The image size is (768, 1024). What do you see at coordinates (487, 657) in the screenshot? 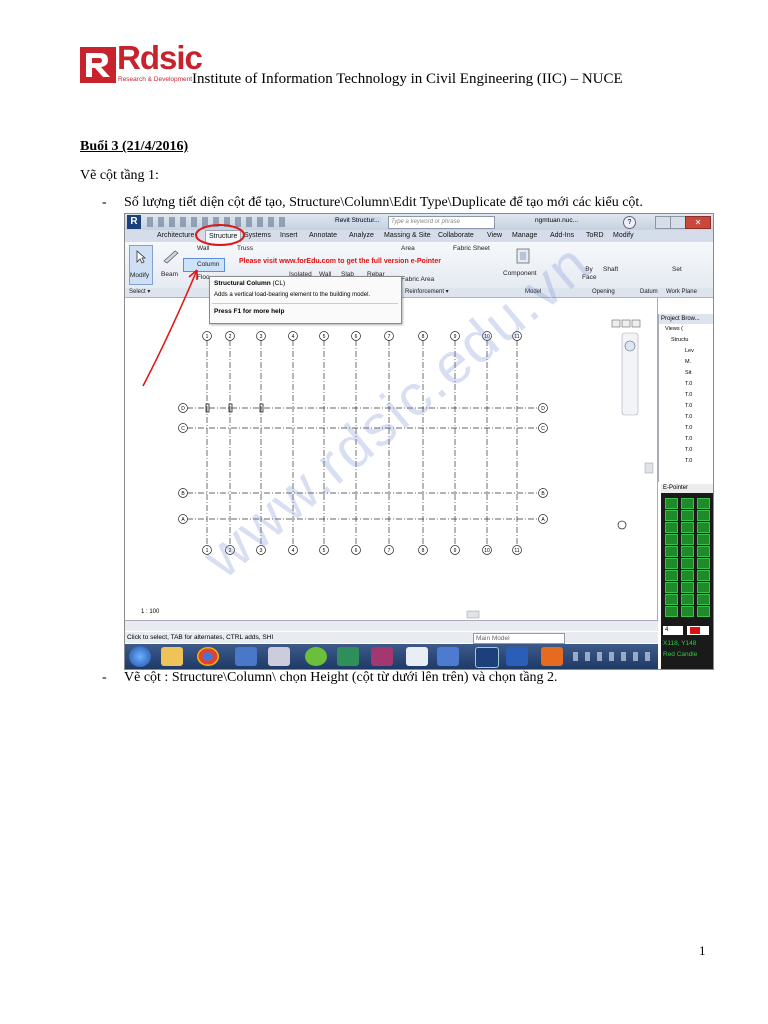
I see `revit-taskbar-icon` at bounding box center [487, 657].